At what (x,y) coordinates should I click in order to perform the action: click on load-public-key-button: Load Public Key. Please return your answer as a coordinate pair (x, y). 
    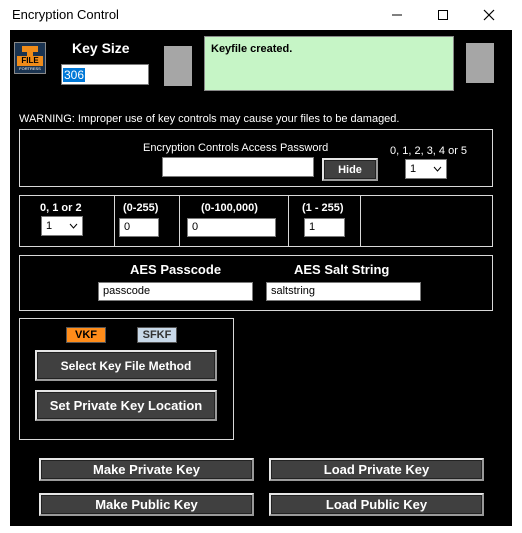
    Looking at the image, I should click on (376, 504).